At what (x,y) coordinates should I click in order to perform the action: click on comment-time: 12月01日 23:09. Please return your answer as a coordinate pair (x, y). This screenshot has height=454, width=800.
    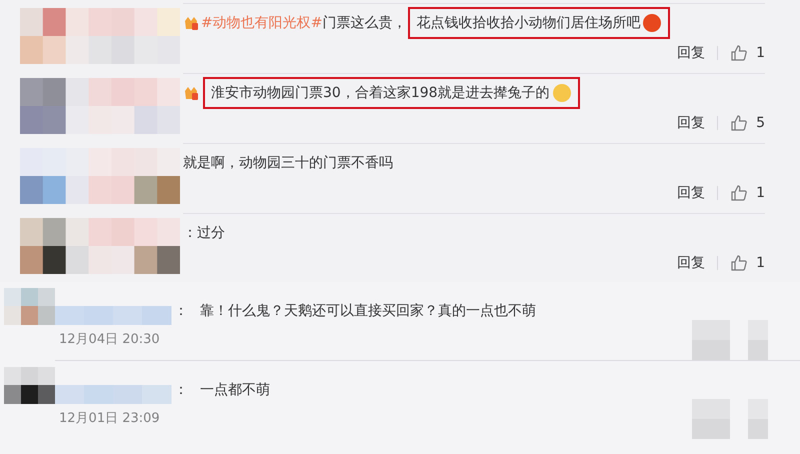
    Looking at the image, I should click on (110, 418).